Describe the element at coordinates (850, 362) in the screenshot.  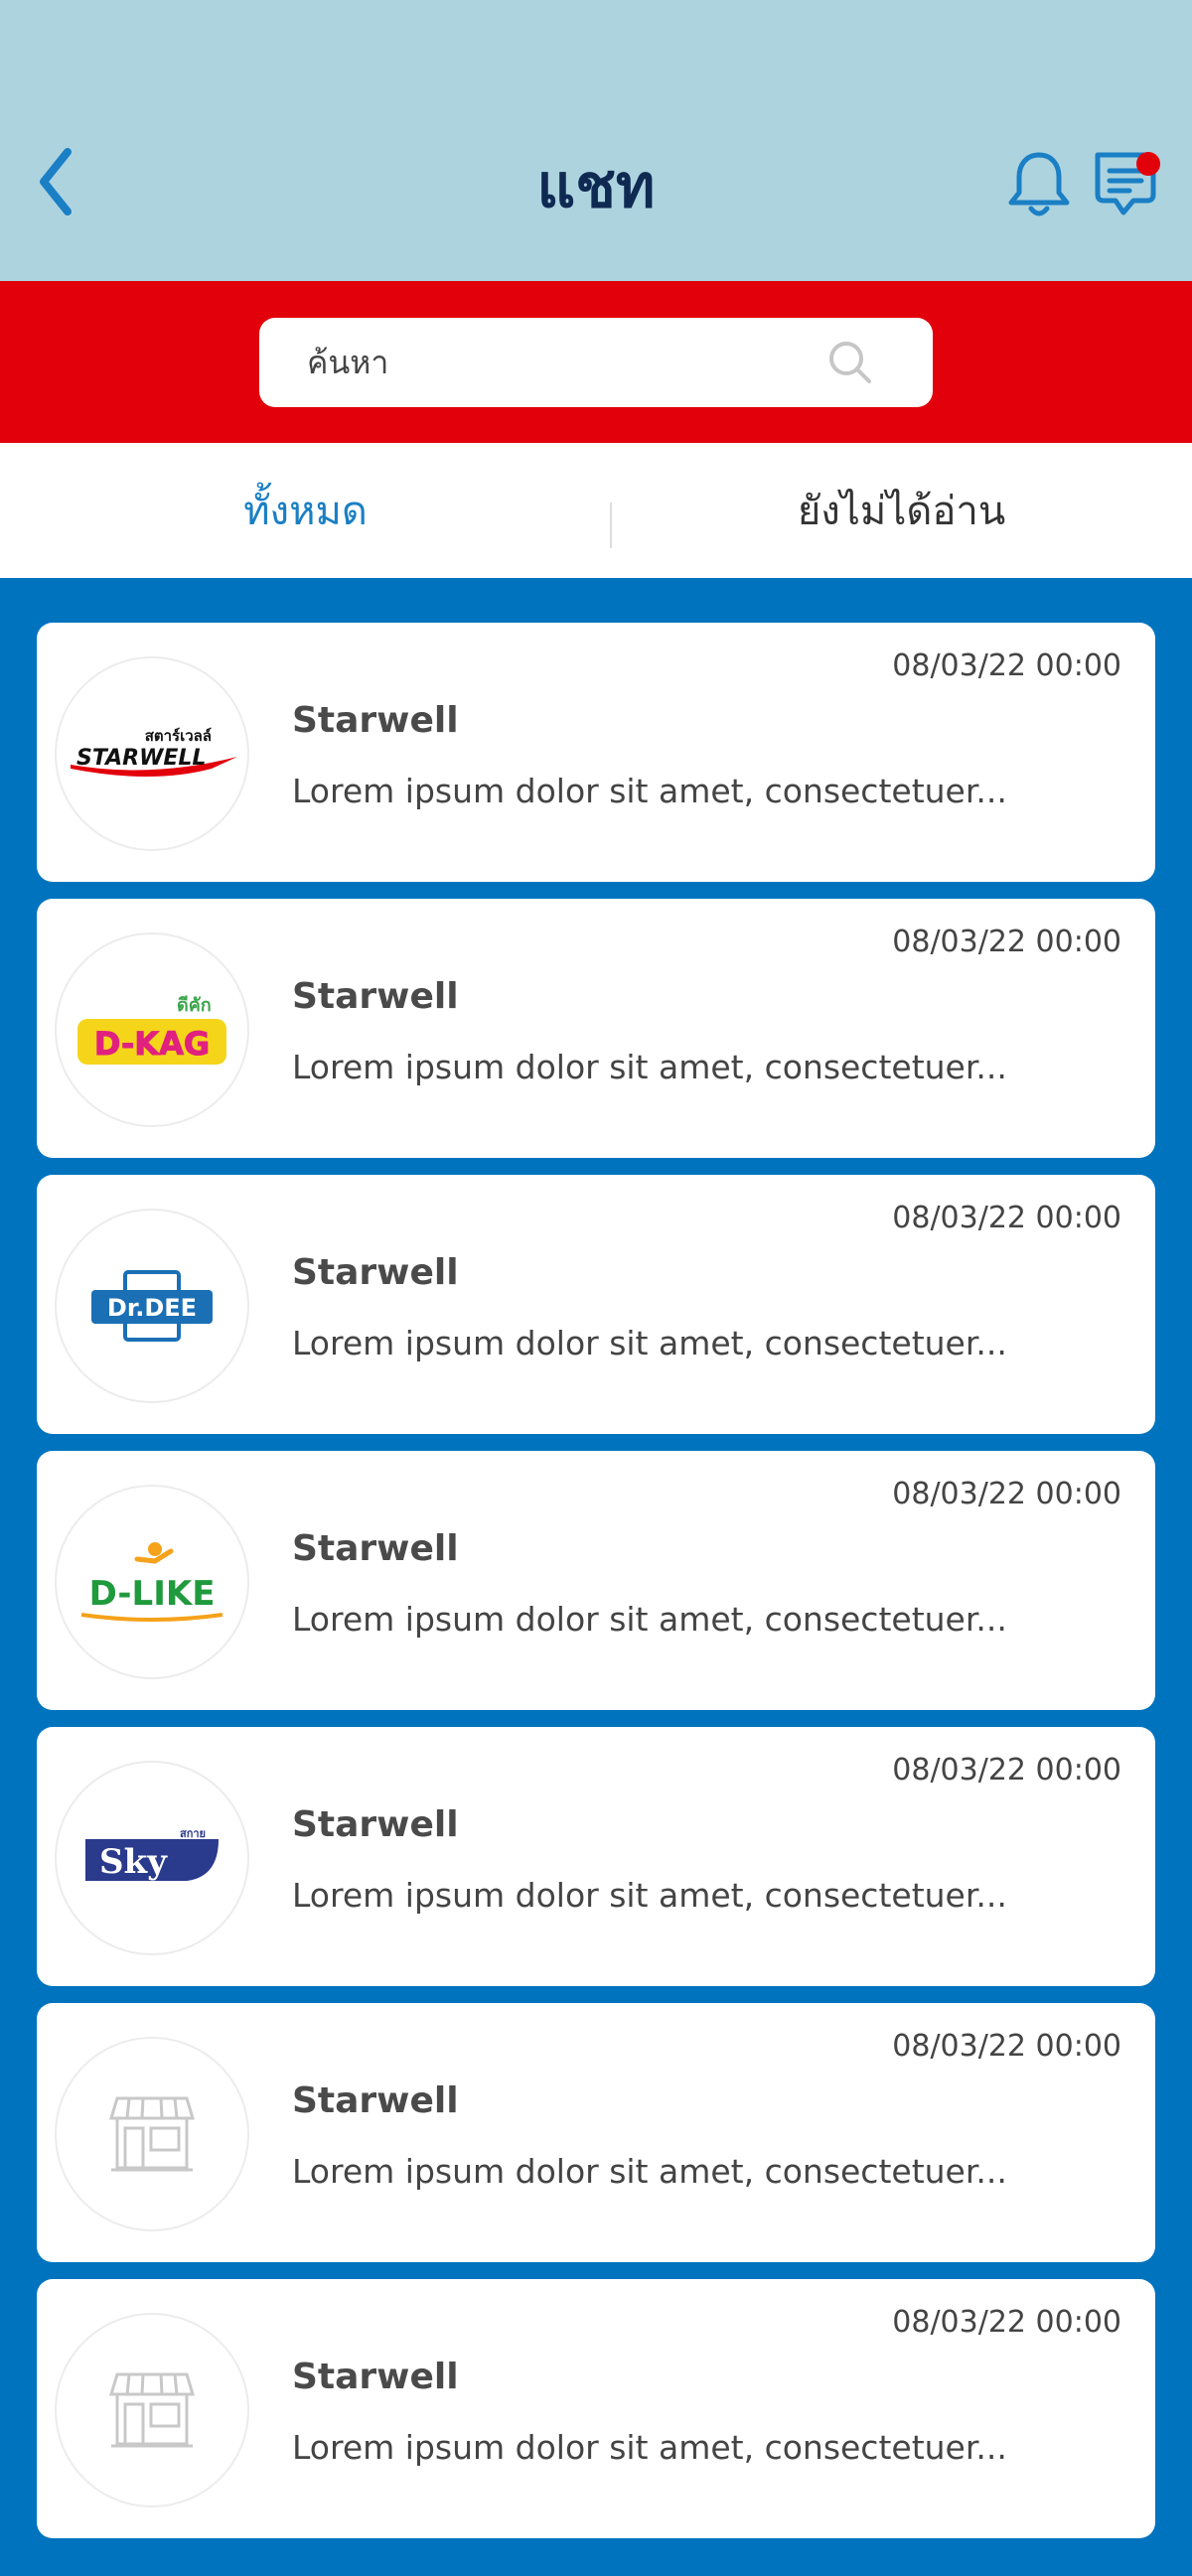
I see `search-icon` at that location.